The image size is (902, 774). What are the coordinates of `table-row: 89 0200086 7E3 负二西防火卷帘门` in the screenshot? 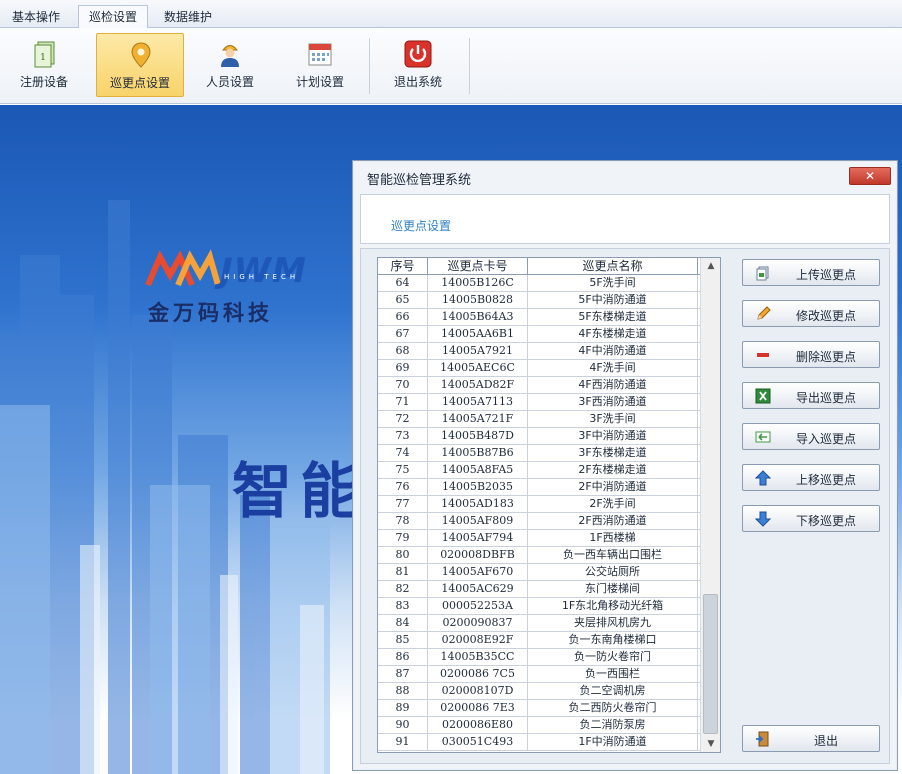 It's located at (539, 708).